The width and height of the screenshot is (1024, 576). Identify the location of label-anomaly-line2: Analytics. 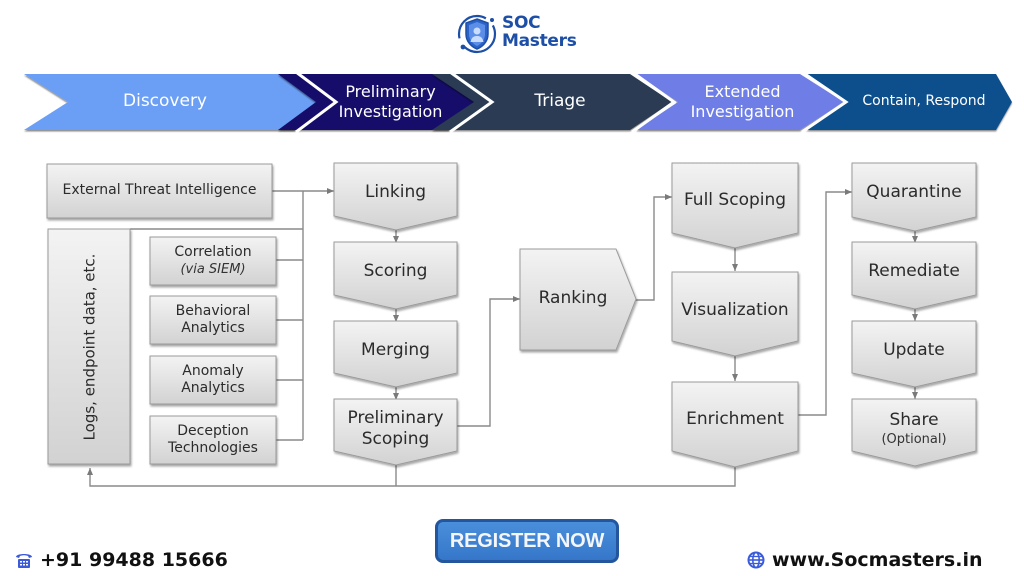
(213, 388).